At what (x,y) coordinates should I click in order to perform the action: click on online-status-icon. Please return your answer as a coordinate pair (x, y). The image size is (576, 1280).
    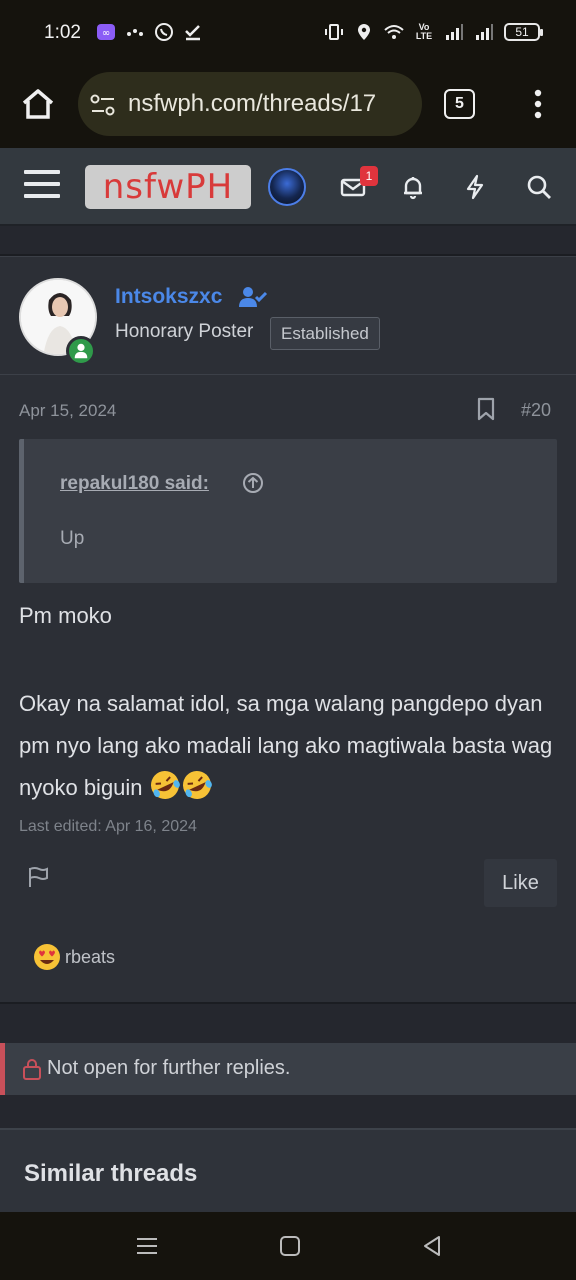
    Looking at the image, I should click on (81, 351).